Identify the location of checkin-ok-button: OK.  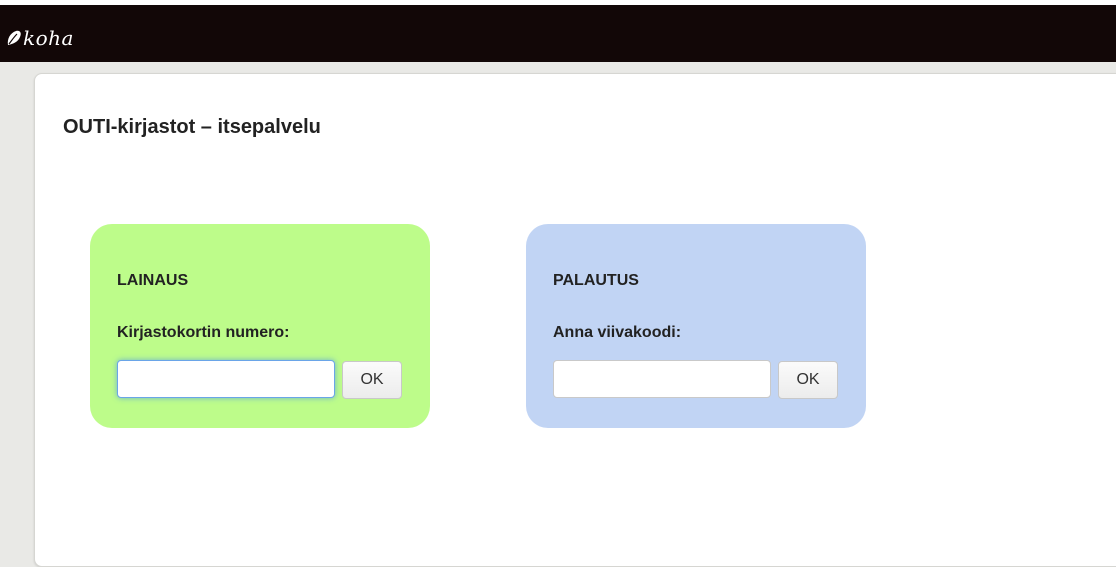
(808, 380).